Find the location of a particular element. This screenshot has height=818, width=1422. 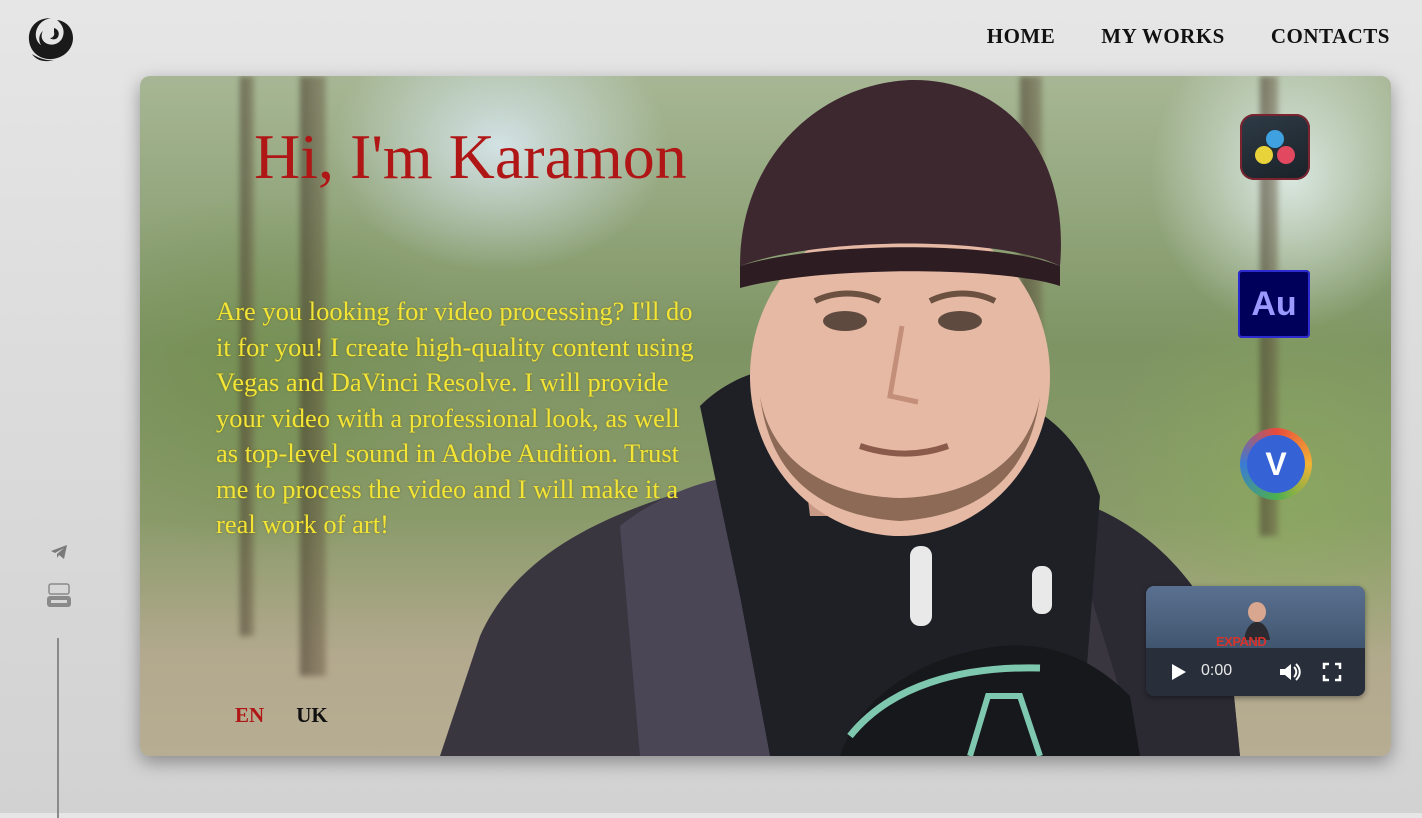

video-watermark: EXPAND is located at coordinates (1241, 641).